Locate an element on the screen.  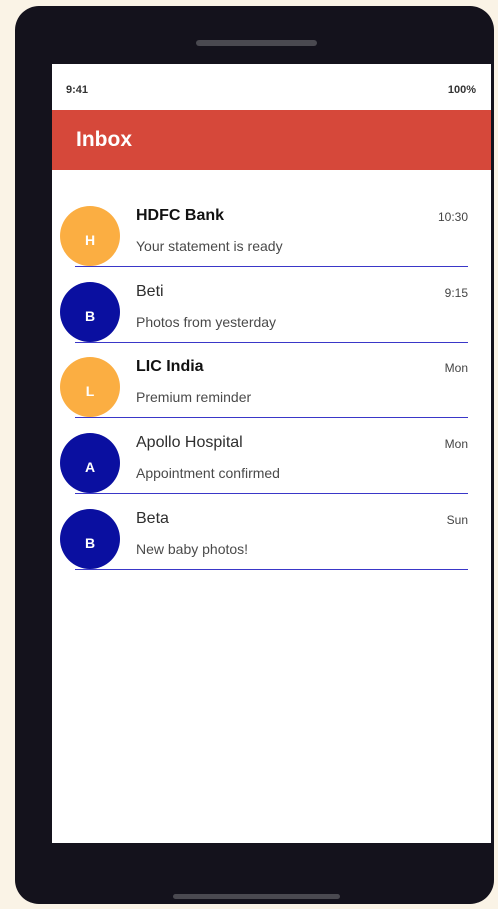
avatar: A is located at coordinates (90, 463).